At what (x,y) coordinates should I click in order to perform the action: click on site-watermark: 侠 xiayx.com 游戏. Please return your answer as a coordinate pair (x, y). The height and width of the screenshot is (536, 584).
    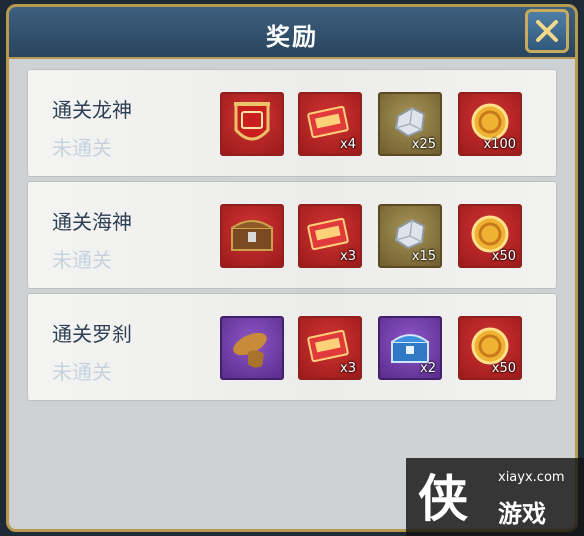
    Looking at the image, I should click on (495, 497).